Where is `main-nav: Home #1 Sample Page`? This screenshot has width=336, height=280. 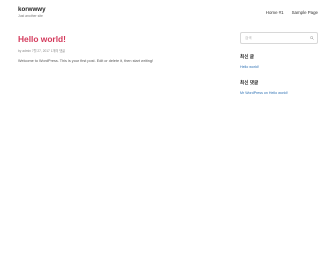 main-nav: Home #1 Sample Page is located at coordinates (292, 12).